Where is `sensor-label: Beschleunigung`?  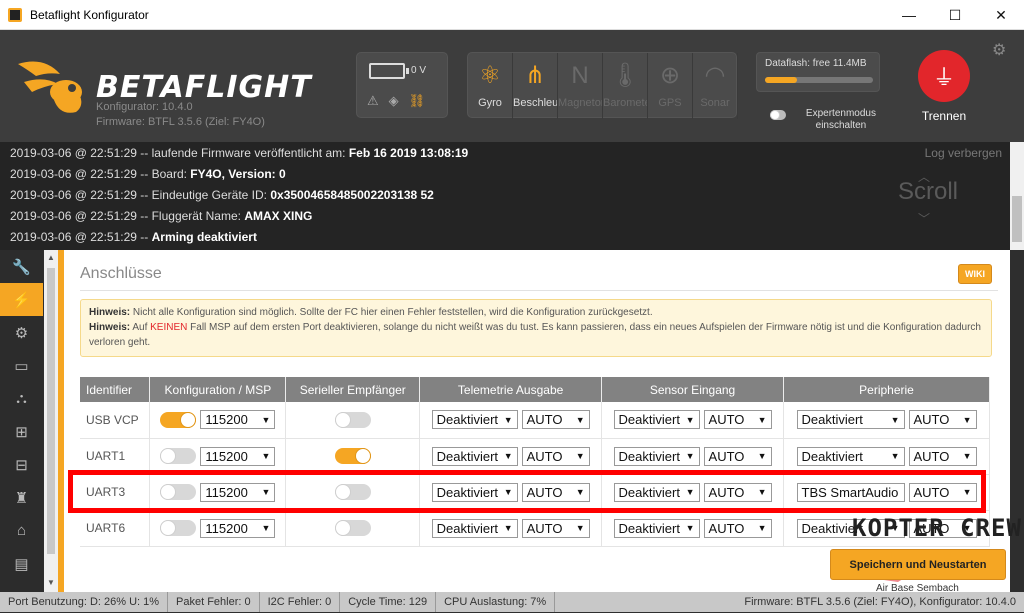 sensor-label: Beschleunigung is located at coordinates (535, 103).